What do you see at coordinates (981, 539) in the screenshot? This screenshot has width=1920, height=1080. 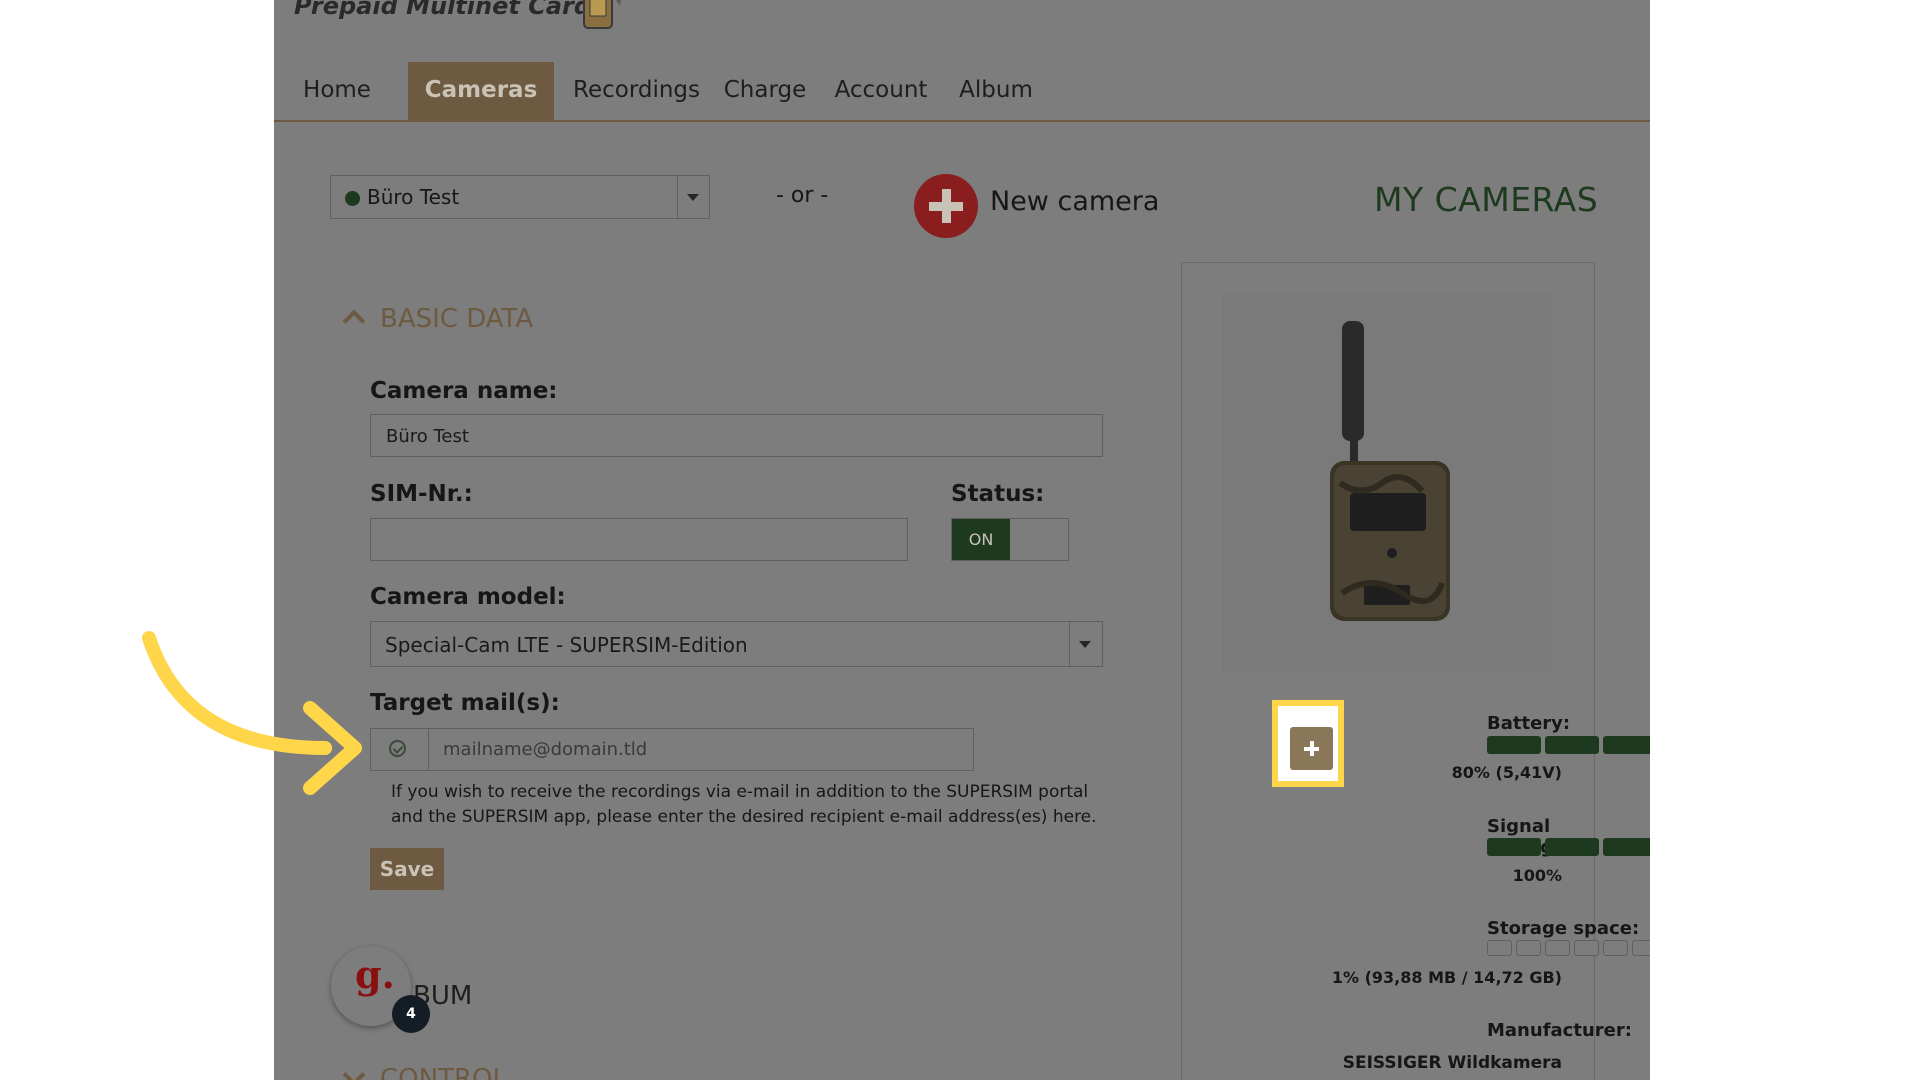 I see `status-toggle-on: ON` at bounding box center [981, 539].